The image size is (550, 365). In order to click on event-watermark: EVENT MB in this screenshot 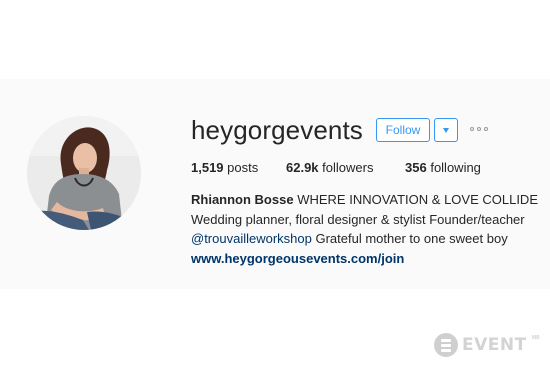, I will do `click(490, 345)`.